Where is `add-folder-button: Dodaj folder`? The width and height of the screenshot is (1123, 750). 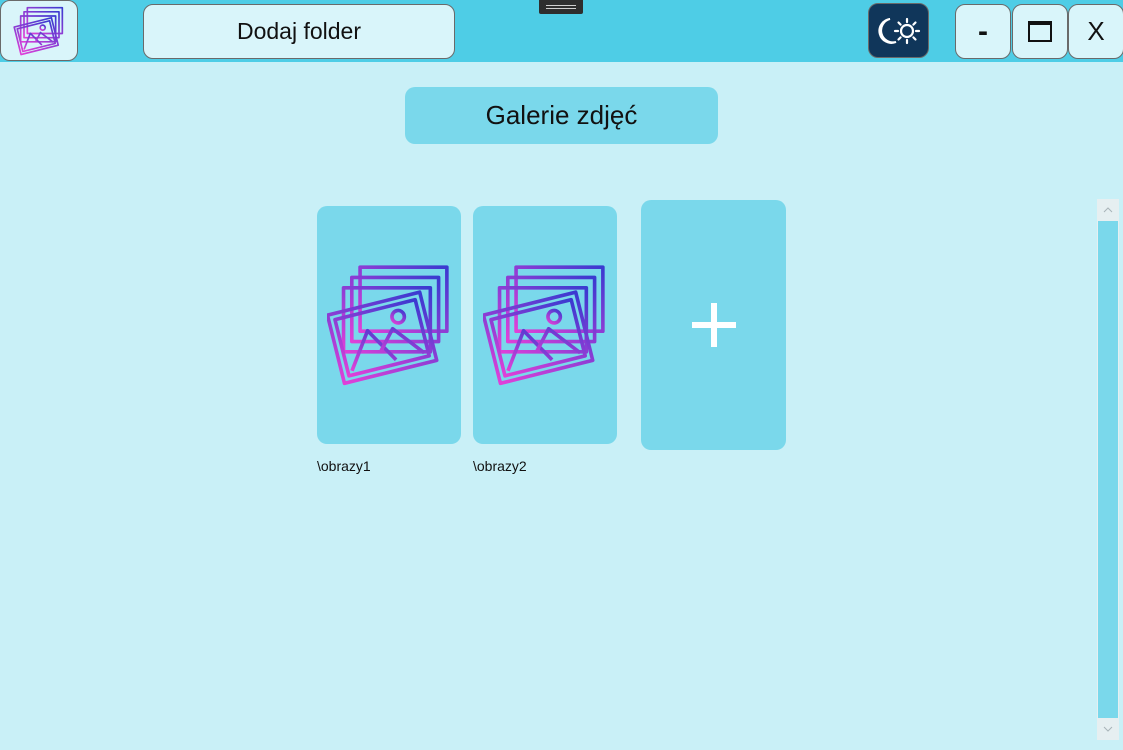
add-folder-button: Dodaj folder is located at coordinates (299, 31).